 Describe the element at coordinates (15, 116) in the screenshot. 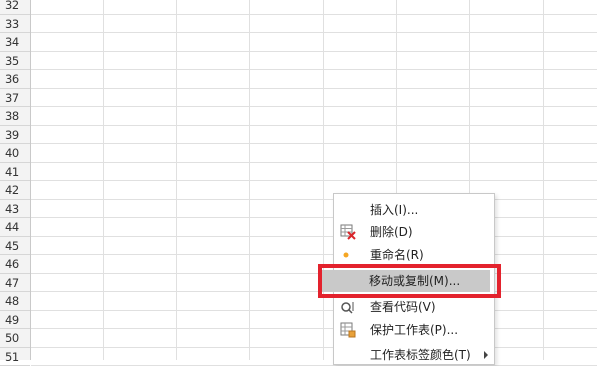

I see `row-header: 38` at that location.